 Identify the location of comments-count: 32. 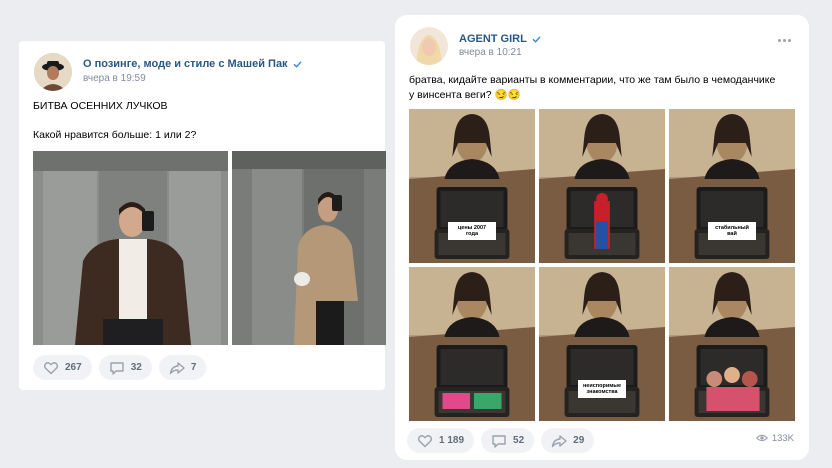
(136, 367).